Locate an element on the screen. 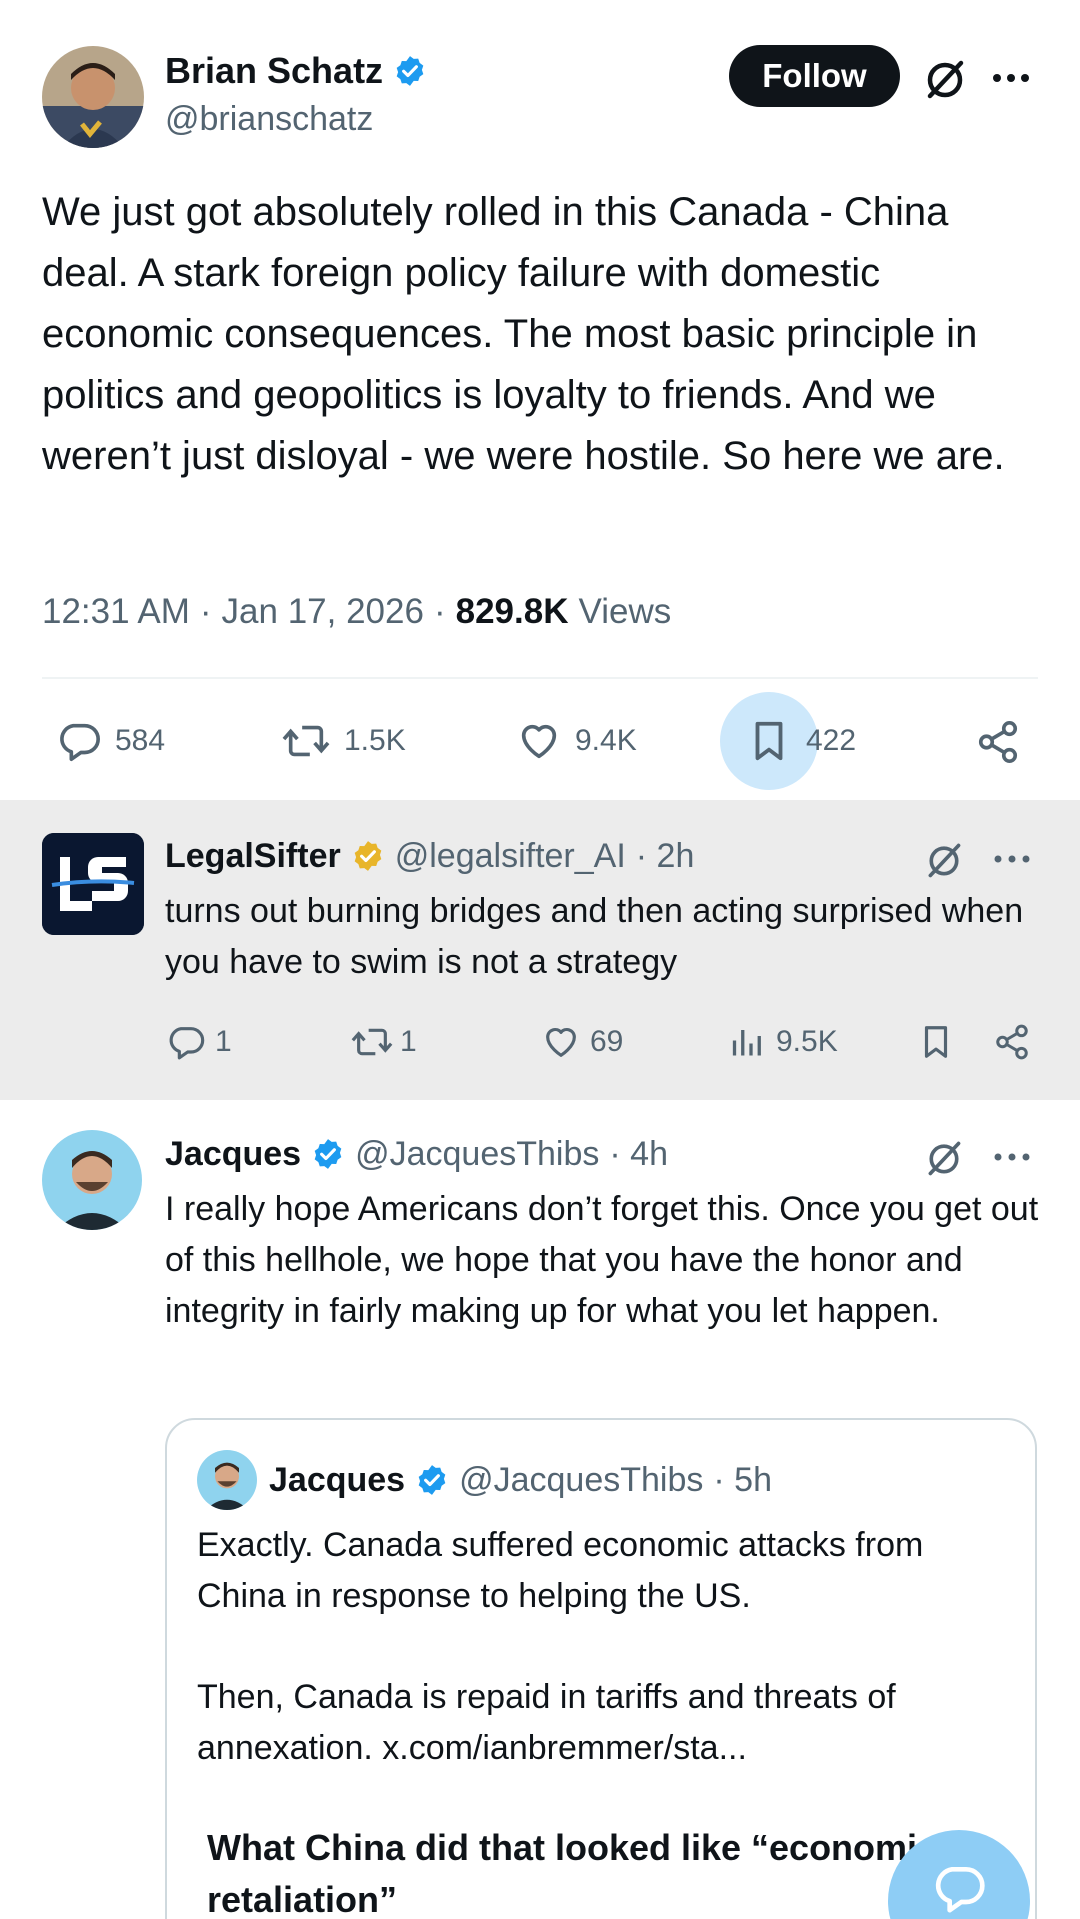 This screenshot has height=1919, width=1080. like-action: 9.4K is located at coordinates (576, 741).